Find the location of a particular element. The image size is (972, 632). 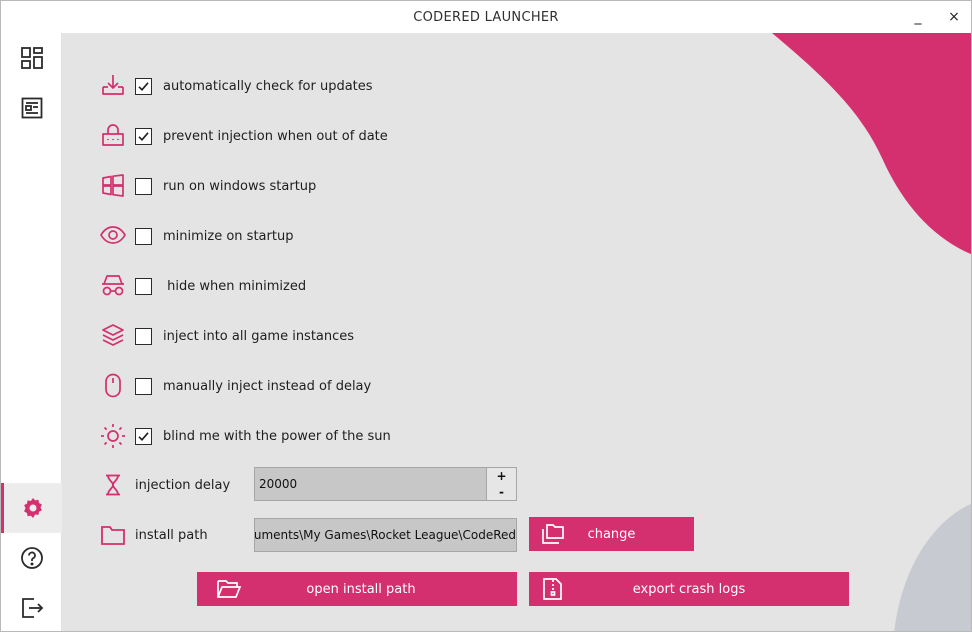

download-icon is located at coordinates (113, 86).